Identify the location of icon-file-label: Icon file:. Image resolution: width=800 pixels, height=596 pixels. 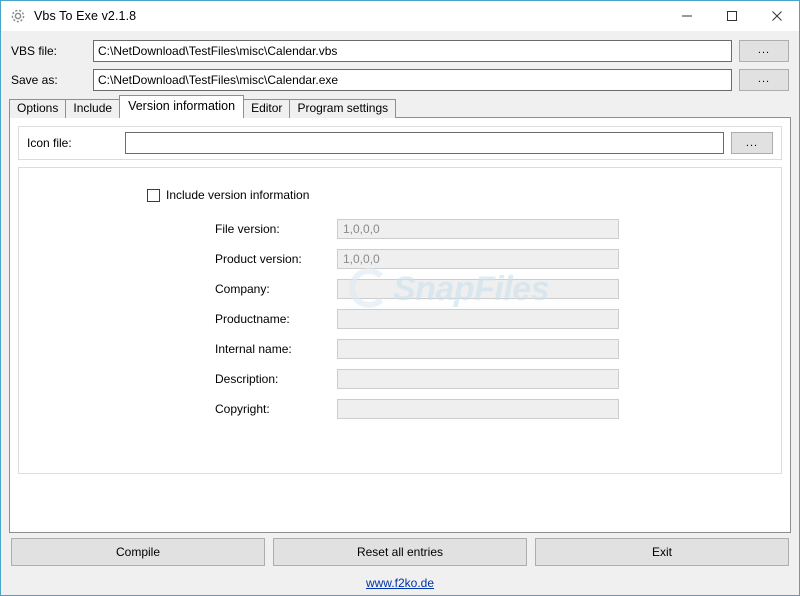
(49, 143).